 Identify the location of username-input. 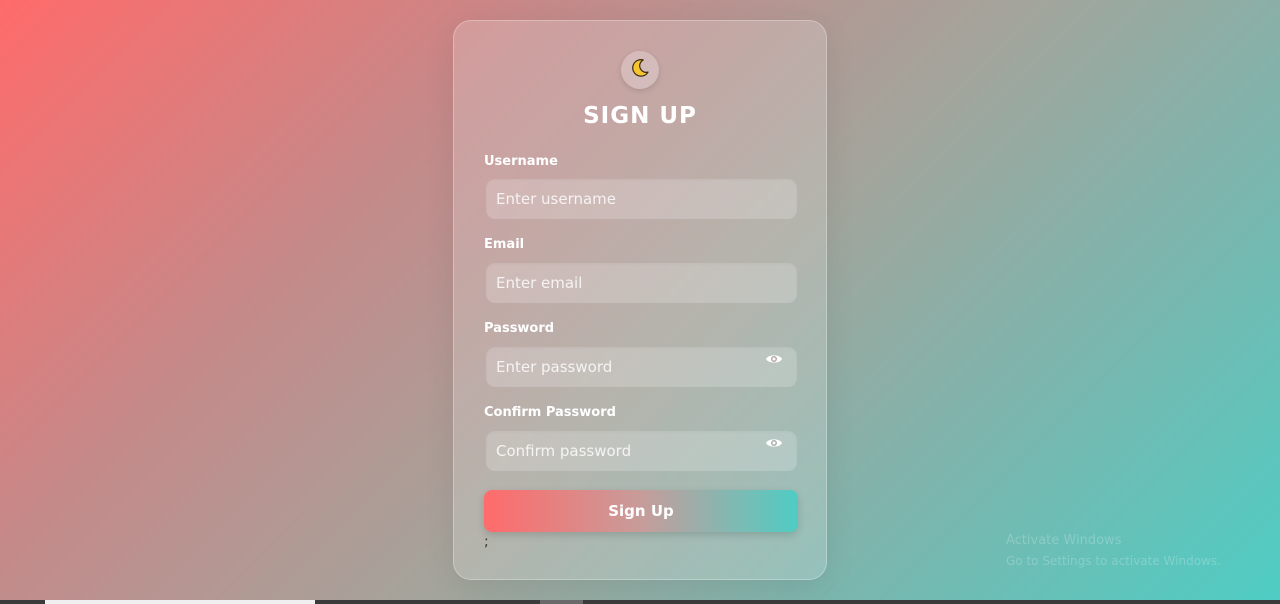
(641, 199).